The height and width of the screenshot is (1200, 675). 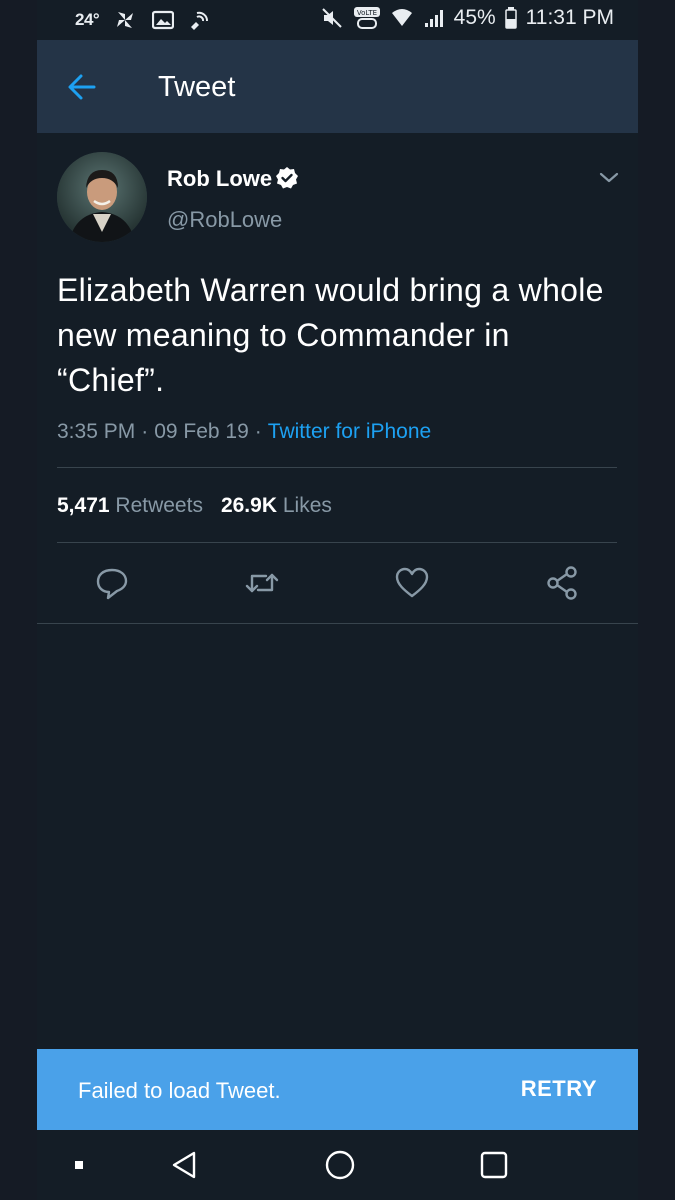 What do you see at coordinates (102, 197) in the screenshot?
I see `avatar` at bounding box center [102, 197].